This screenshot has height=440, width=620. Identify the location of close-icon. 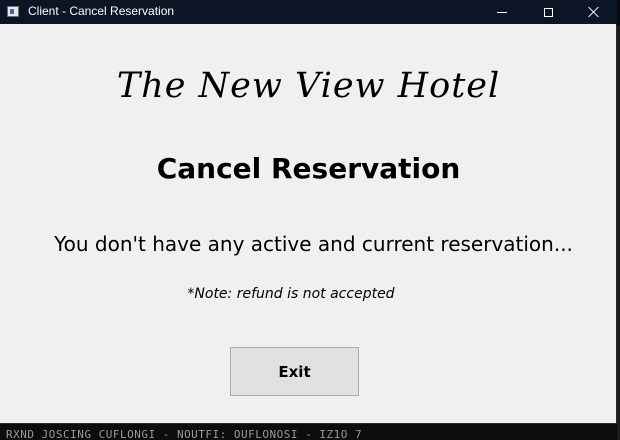
(594, 12).